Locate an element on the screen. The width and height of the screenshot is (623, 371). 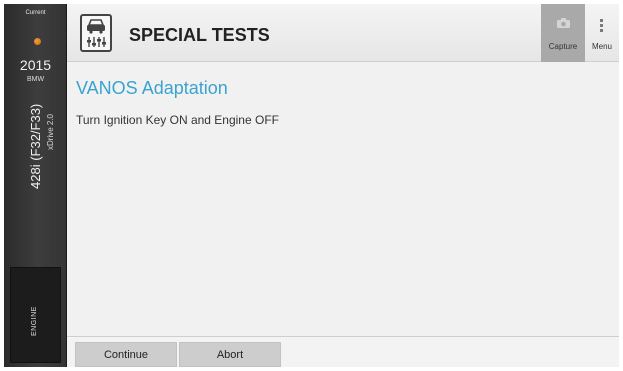
vehicle-engine: xDrive 2.0 is located at coordinates (50, 131).